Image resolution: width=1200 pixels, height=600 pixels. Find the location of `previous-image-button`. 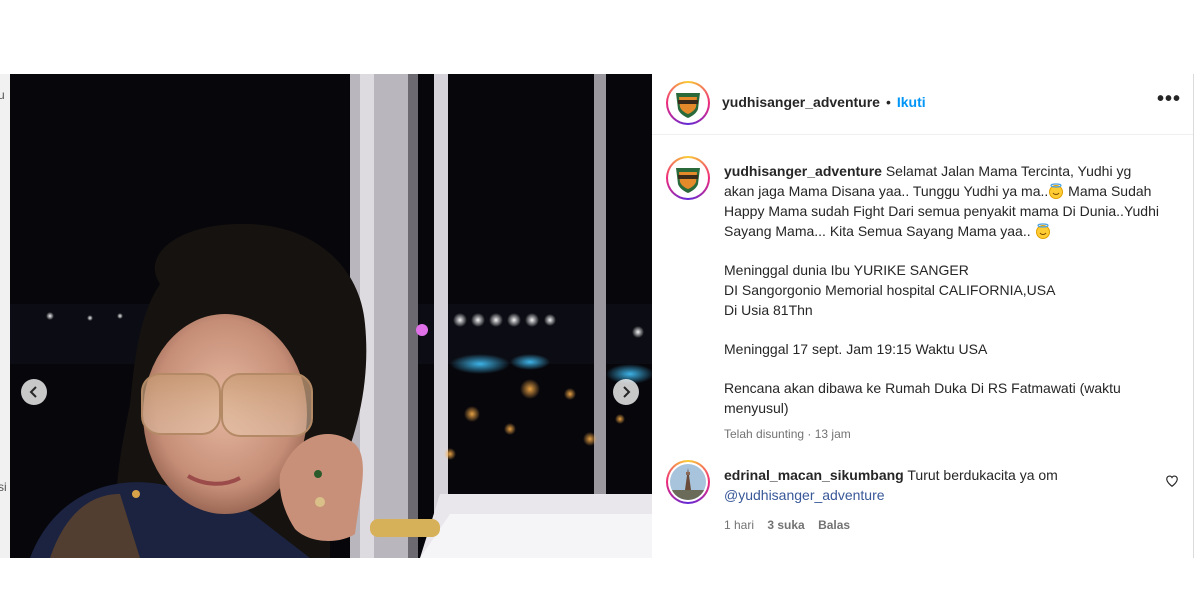

previous-image-button is located at coordinates (34, 392).